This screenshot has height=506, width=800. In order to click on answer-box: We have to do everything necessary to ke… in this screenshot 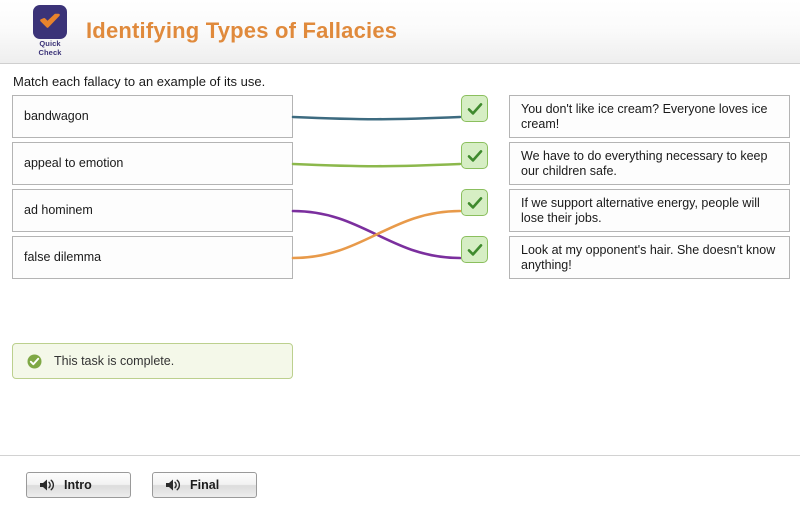, I will do `click(649, 163)`.